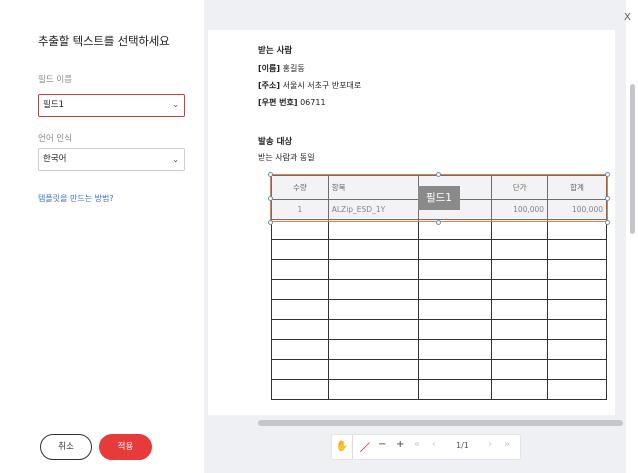 This screenshot has height=473, width=638. I want to click on vertical-scrollbar, so click(632, 159).